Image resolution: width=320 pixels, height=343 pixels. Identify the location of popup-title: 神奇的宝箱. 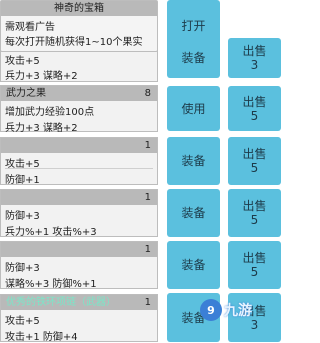
(79, 8).